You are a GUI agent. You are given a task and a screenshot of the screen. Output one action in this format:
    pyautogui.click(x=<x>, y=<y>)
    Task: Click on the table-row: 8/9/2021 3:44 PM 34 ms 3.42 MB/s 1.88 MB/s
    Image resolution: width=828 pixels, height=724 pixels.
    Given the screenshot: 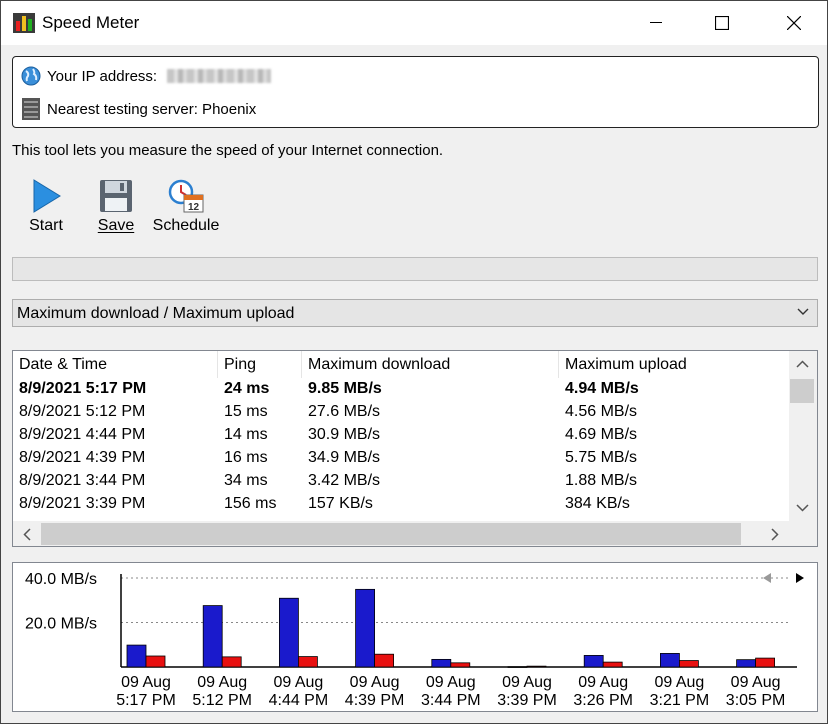 What is the action you would take?
    pyautogui.click(x=401, y=481)
    